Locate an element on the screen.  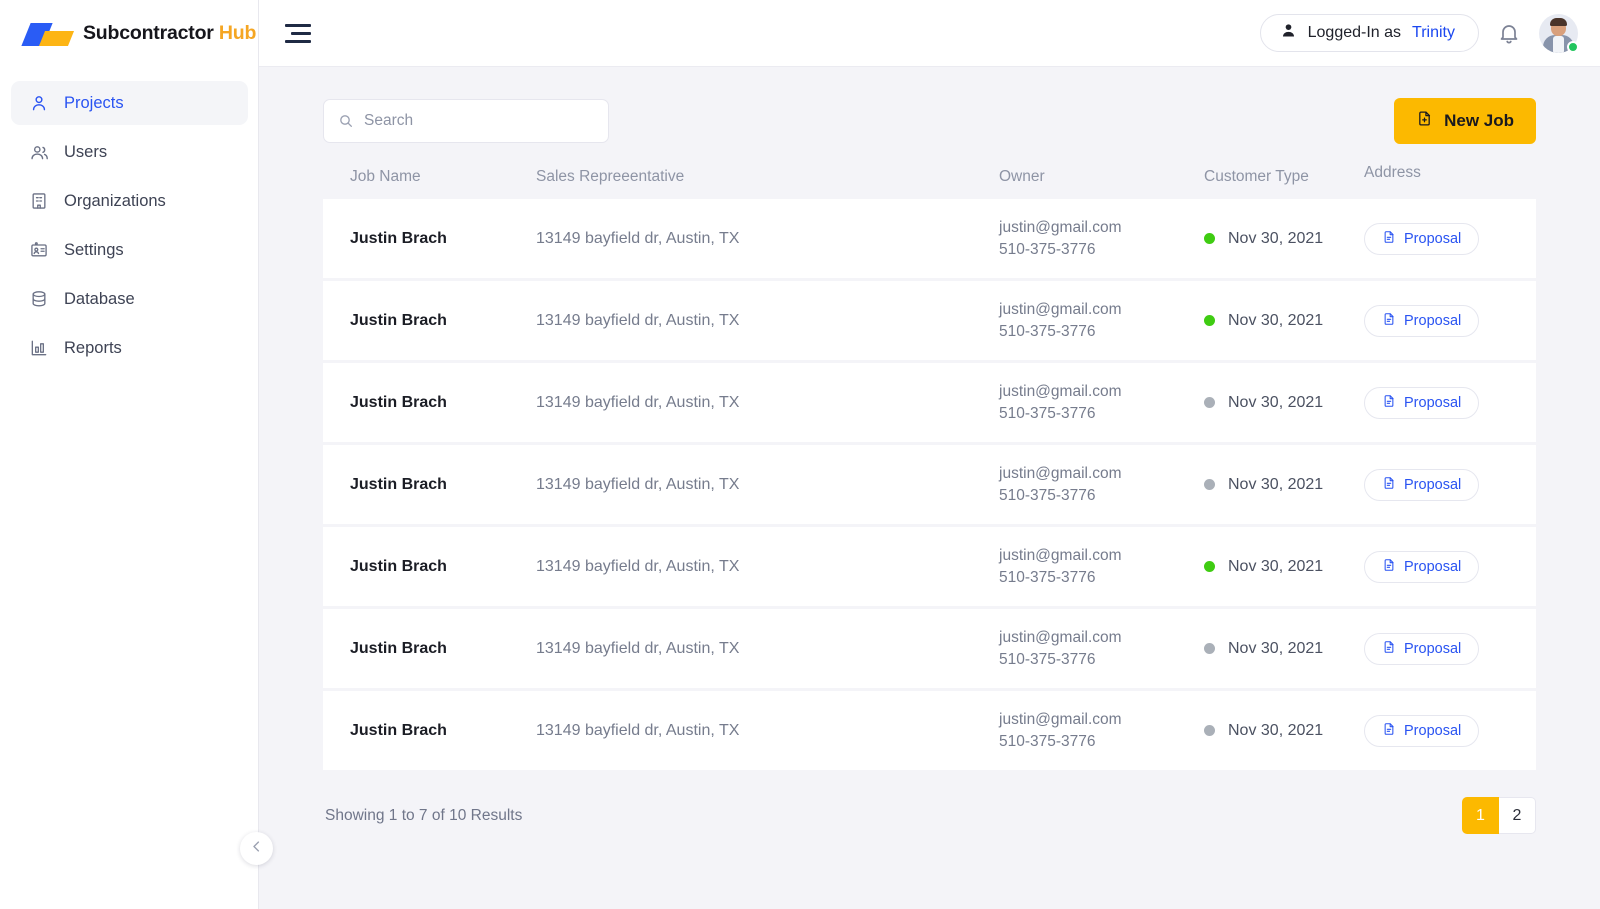
search-icon is located at coordinates (346, 121).